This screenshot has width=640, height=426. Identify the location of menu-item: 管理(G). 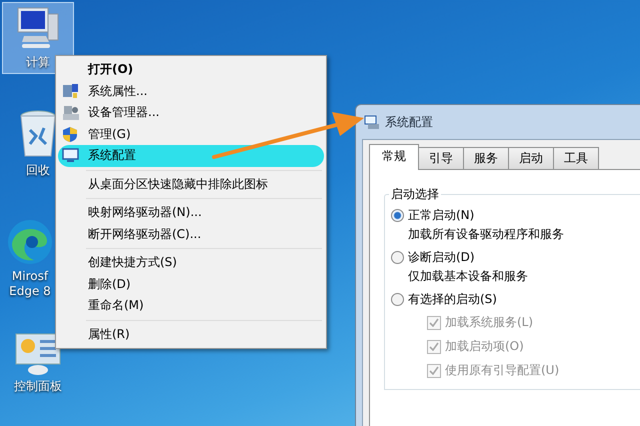
(191, 134).